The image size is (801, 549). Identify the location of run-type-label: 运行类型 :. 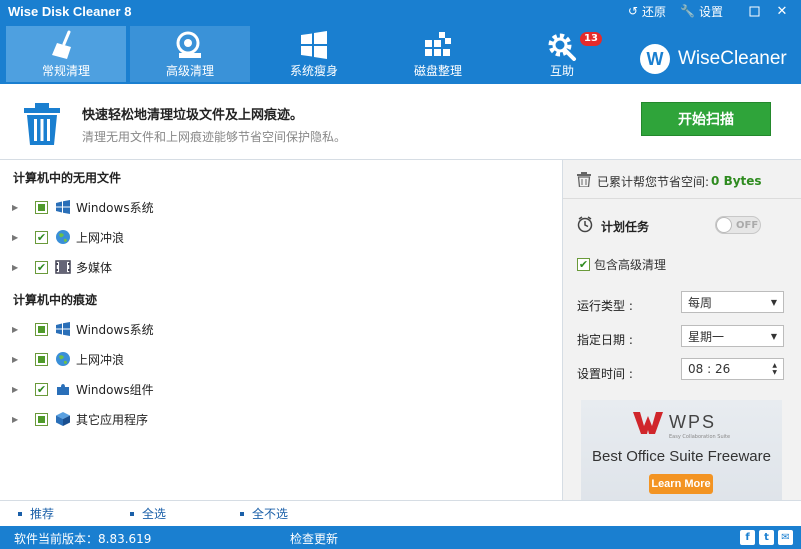
(605, 306).